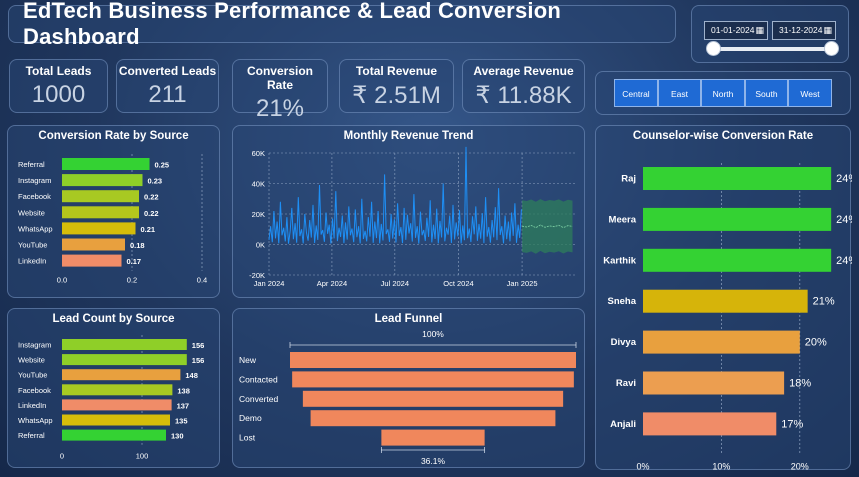 The image size is (859, 477). Describe the element at coordinates (134, 261) in the screenshot. I see `data-label: 0.17` at that location.